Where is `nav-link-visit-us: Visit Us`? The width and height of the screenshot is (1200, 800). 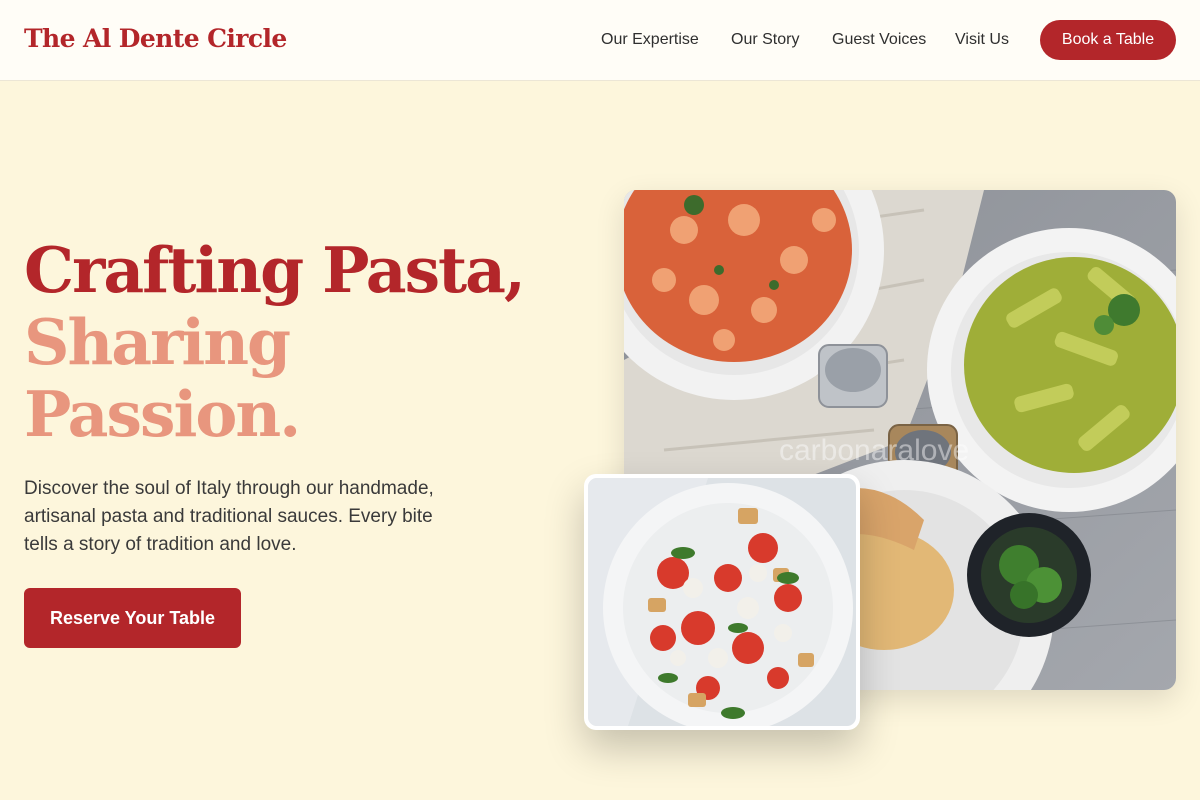
nav-link-visit-us: Visit Us is located at coordinates (982, 40).